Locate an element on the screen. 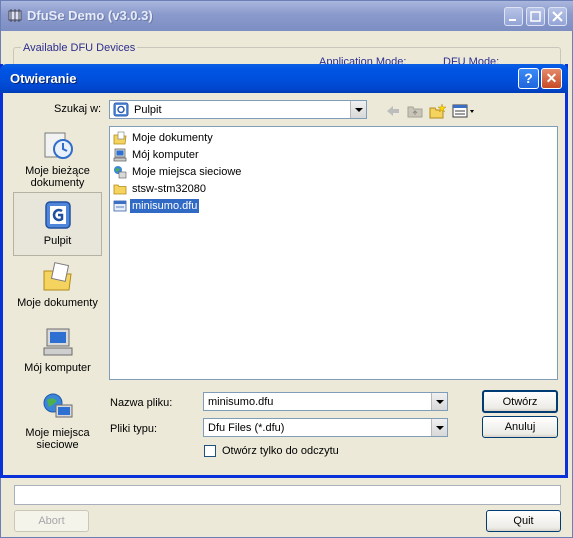 This screenshot has width=573, height=538. readonly-checkbox is located at coordinates (210, 451).